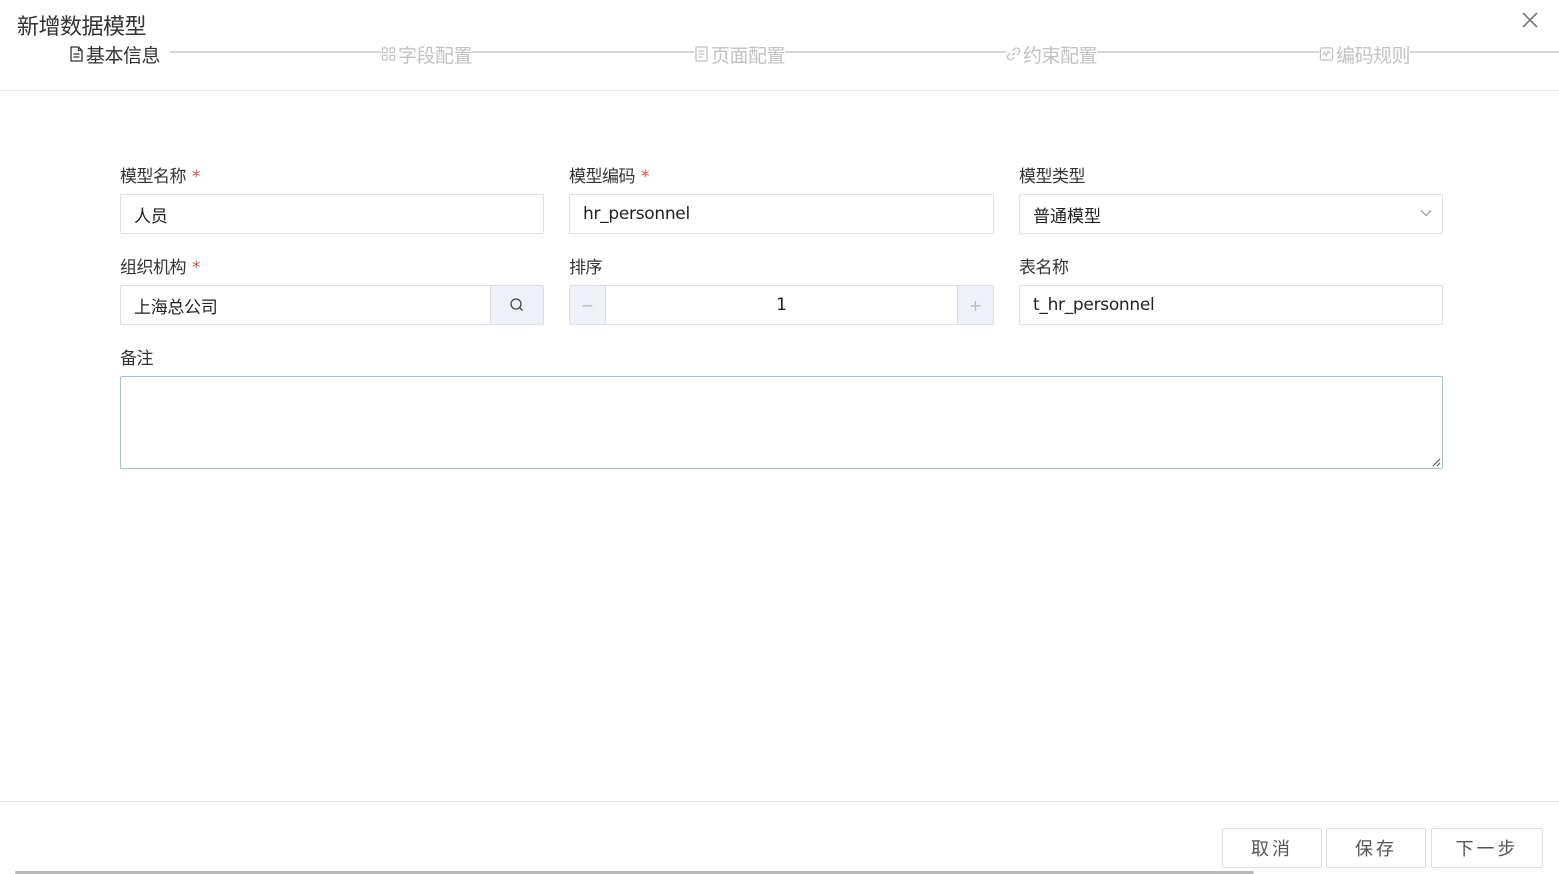 Image resolution: width=1559 pixels, height=874 pixels. What do you see at coordinates (781, 422) in the screenshot?
I see `remark-textarea` at bounding box center [781, 422].